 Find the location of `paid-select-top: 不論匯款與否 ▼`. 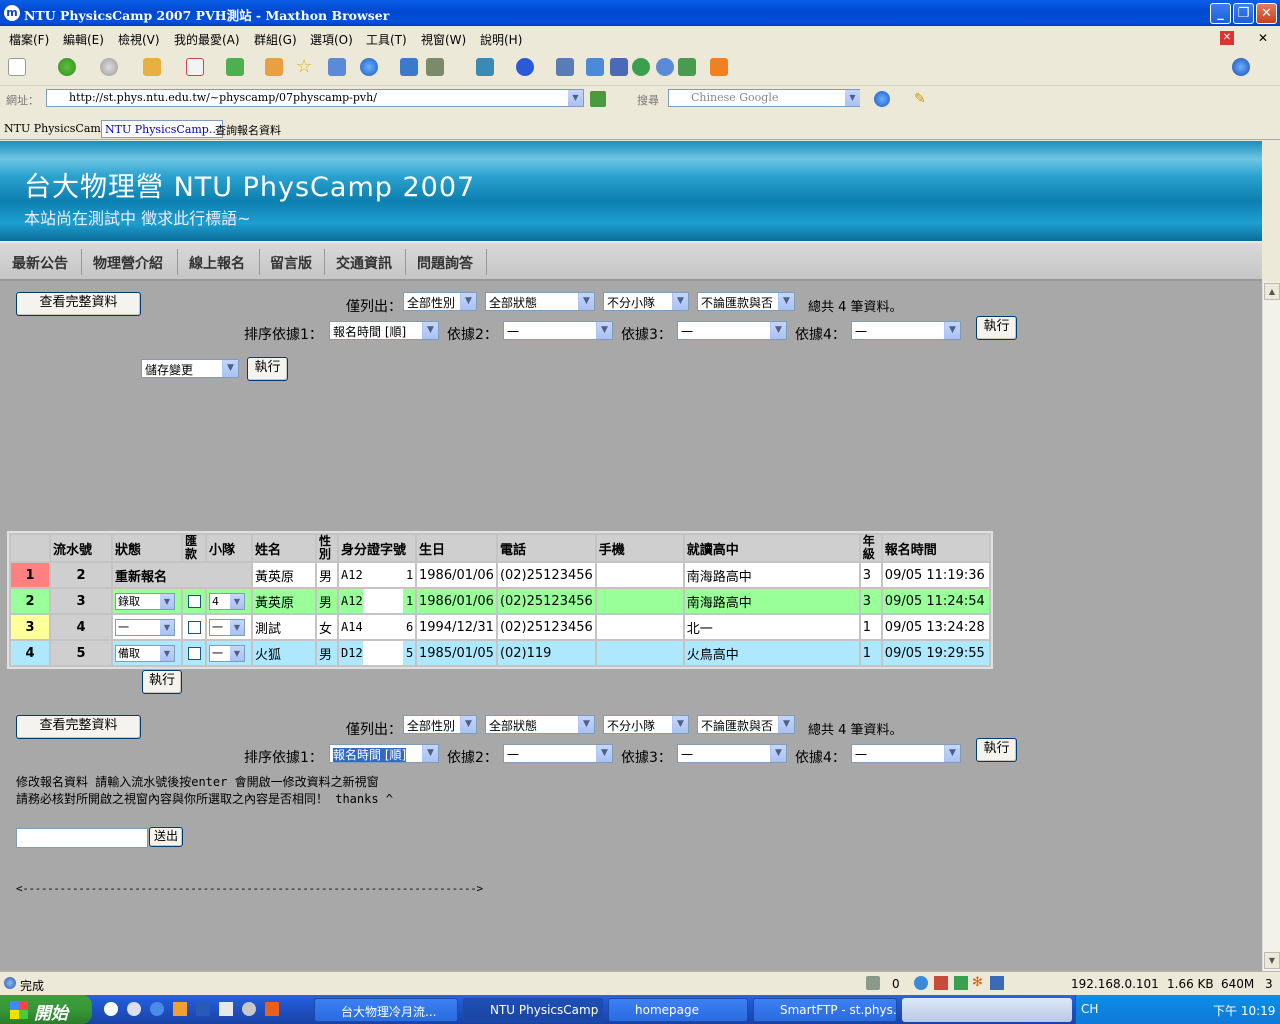

paid-select-top: 不論匯款與否 ▼ is located at coordinates (746, 301).